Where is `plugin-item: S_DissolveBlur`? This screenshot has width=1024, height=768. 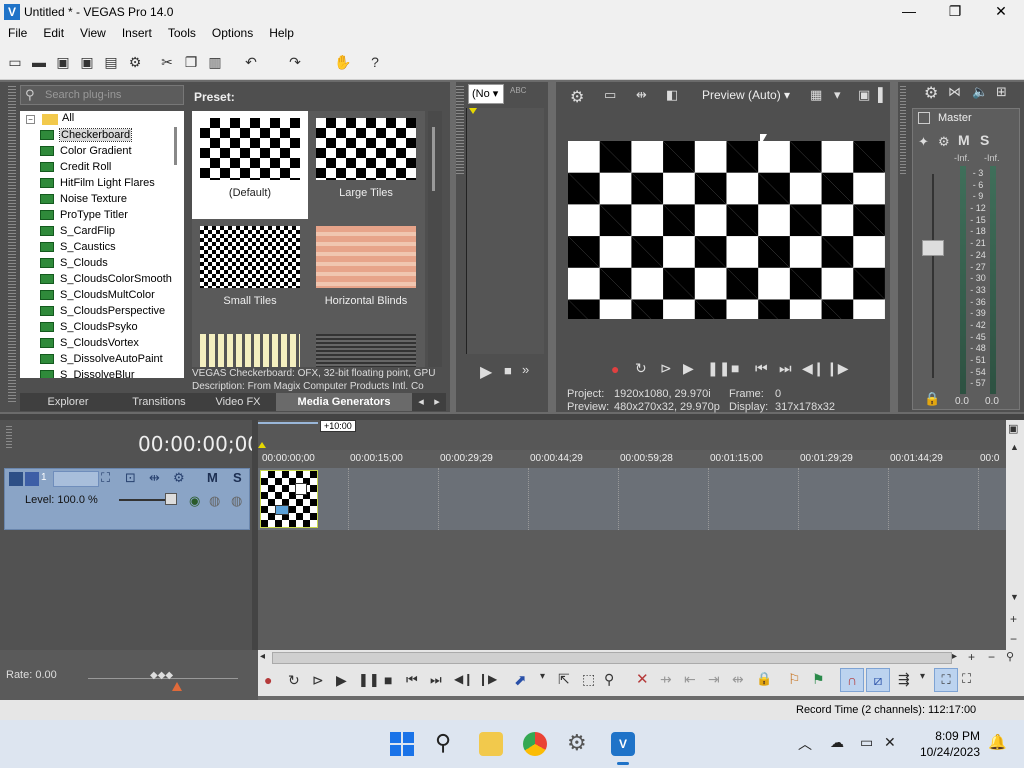
plugin-item: S_DissolveBlur is located at coordinates (87, 372).